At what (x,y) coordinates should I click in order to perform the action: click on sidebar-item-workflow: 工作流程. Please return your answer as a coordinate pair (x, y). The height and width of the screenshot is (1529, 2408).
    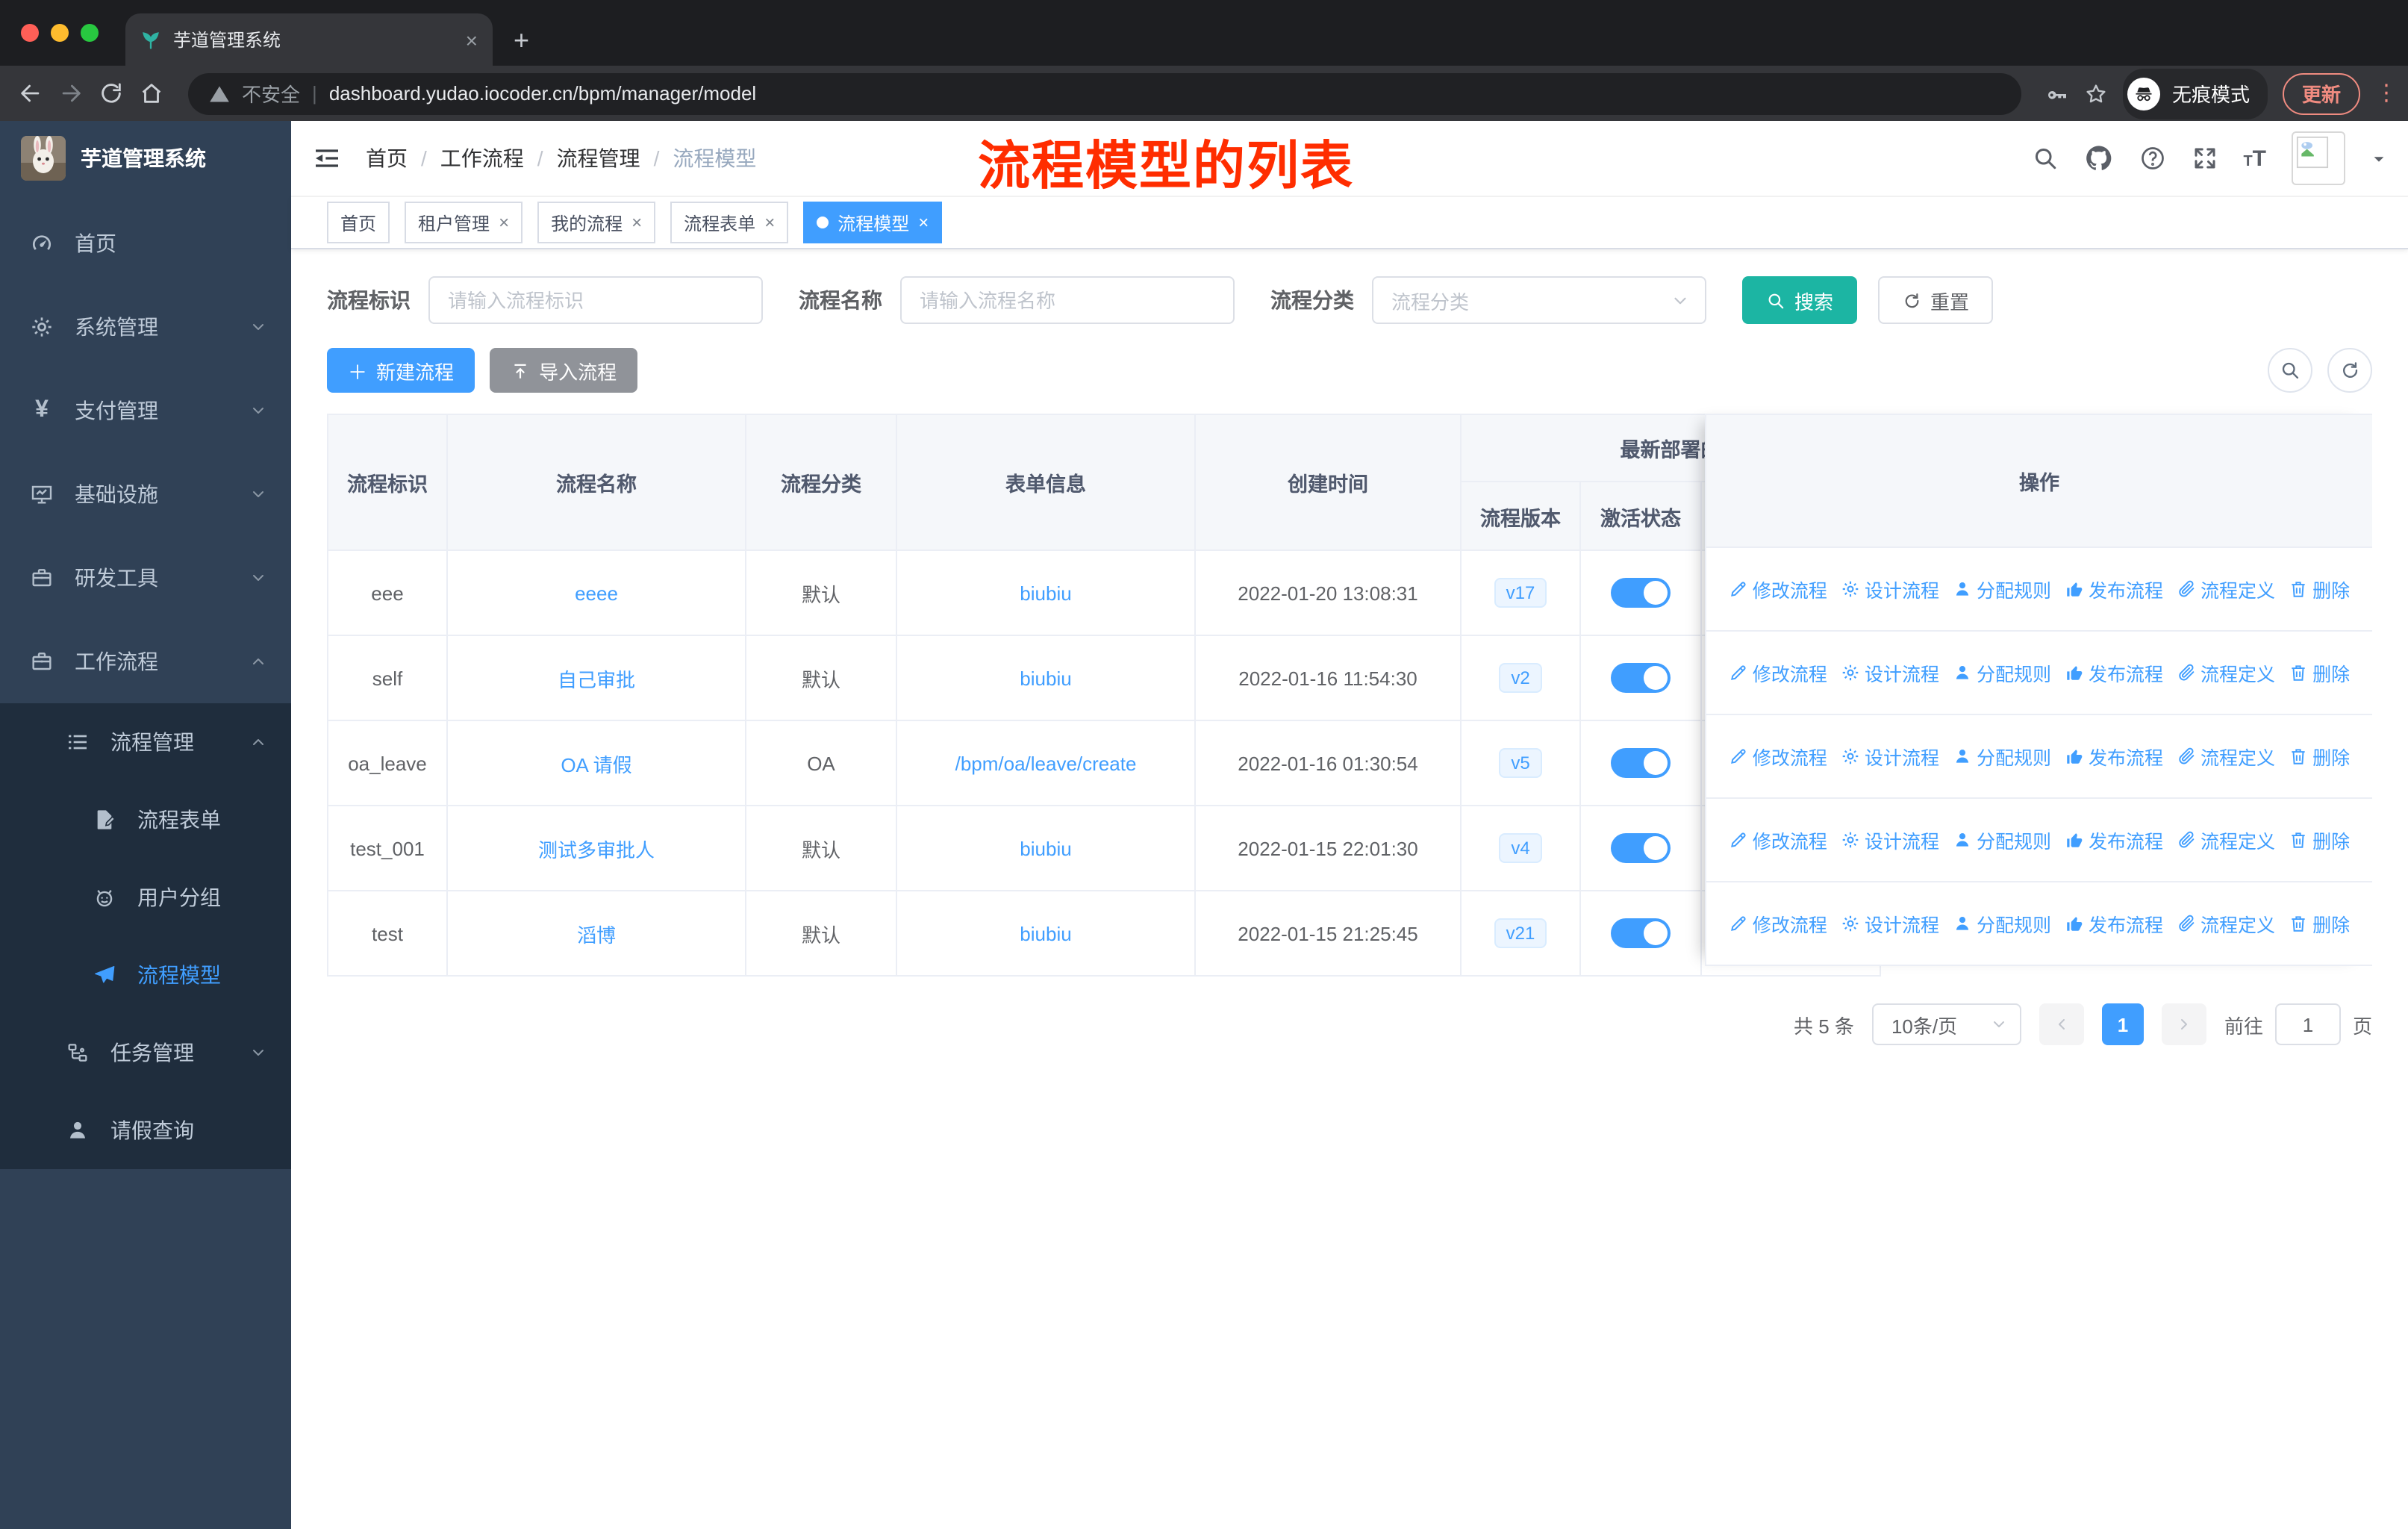
    Looking at the image, I should click on (145, 661).